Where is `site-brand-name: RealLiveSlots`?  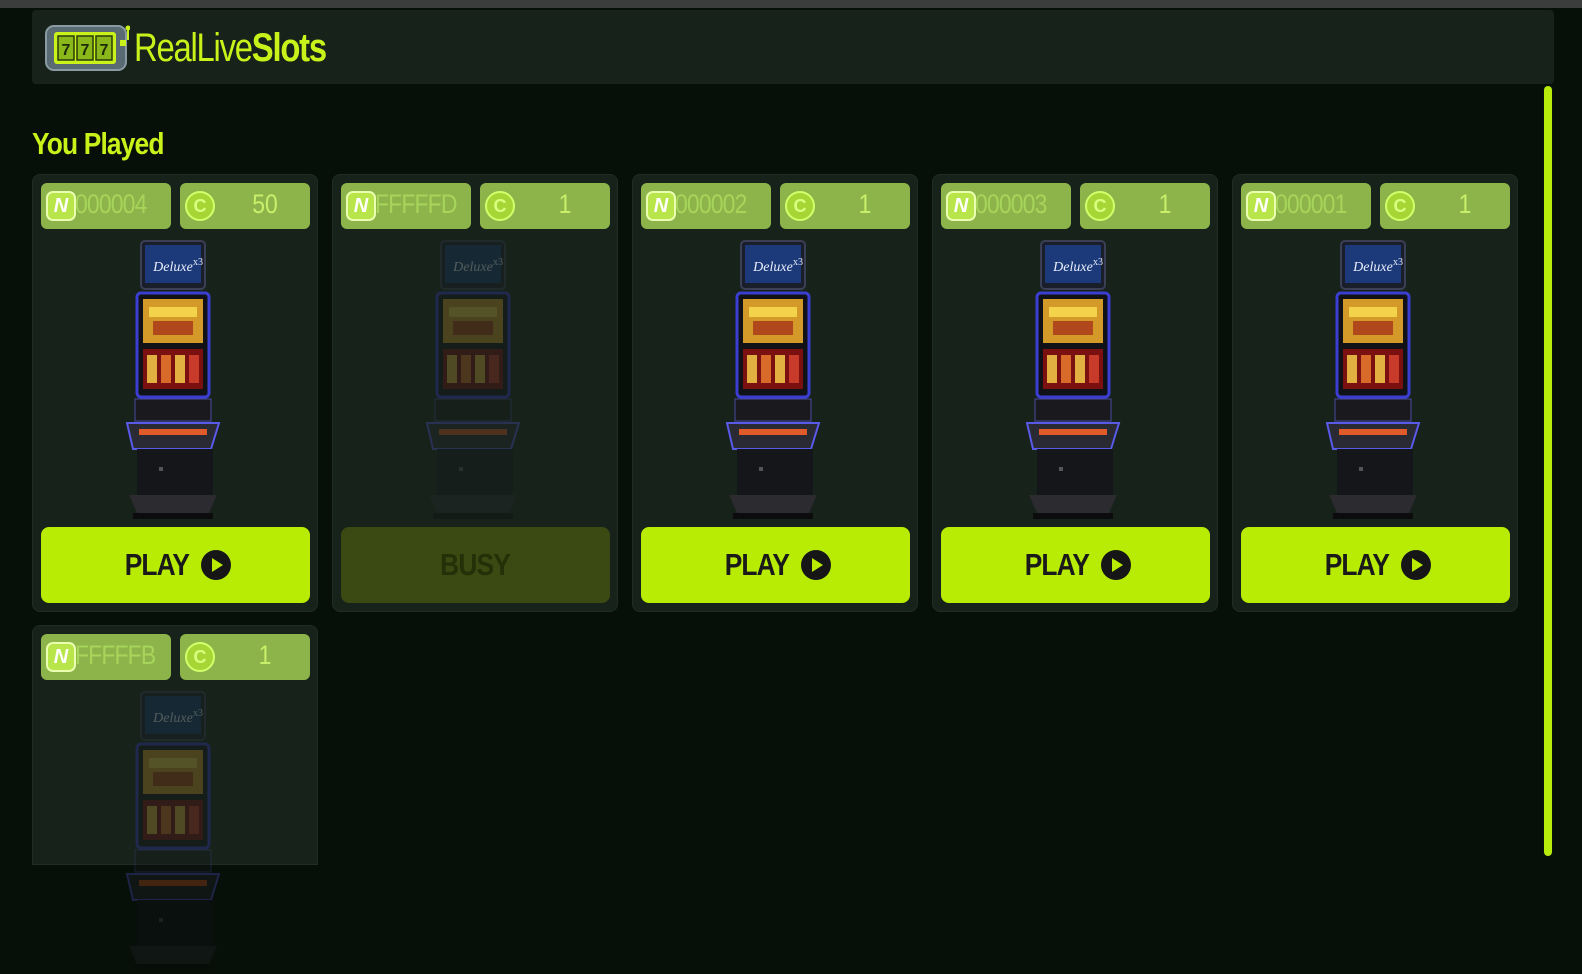
site-brand-name: RealLiveSlots is located at coordinates (230, 47).